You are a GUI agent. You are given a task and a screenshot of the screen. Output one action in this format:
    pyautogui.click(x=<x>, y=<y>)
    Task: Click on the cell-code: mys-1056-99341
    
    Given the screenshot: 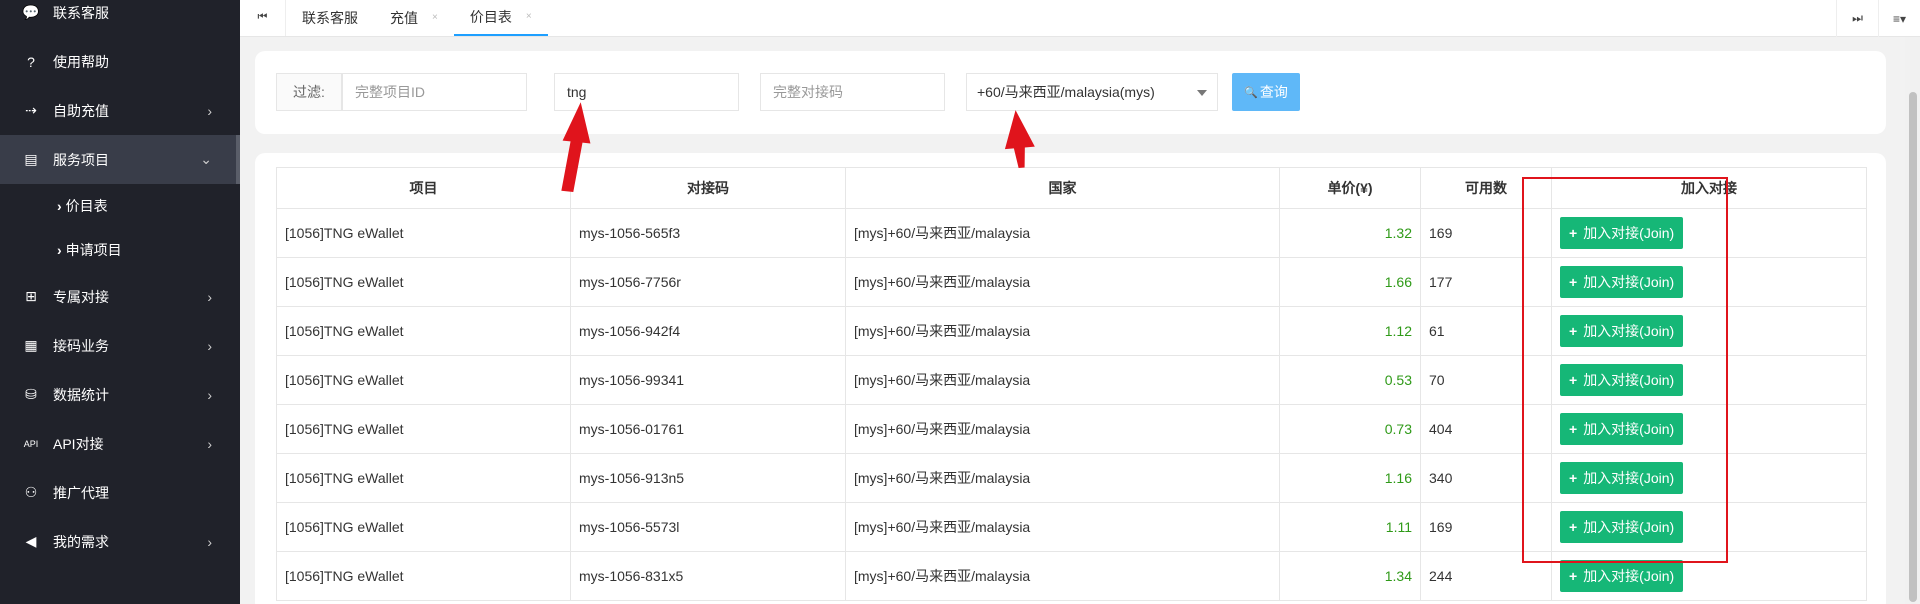 What is the action you would take?
    pyautogui.click(x=708, y=380)
    